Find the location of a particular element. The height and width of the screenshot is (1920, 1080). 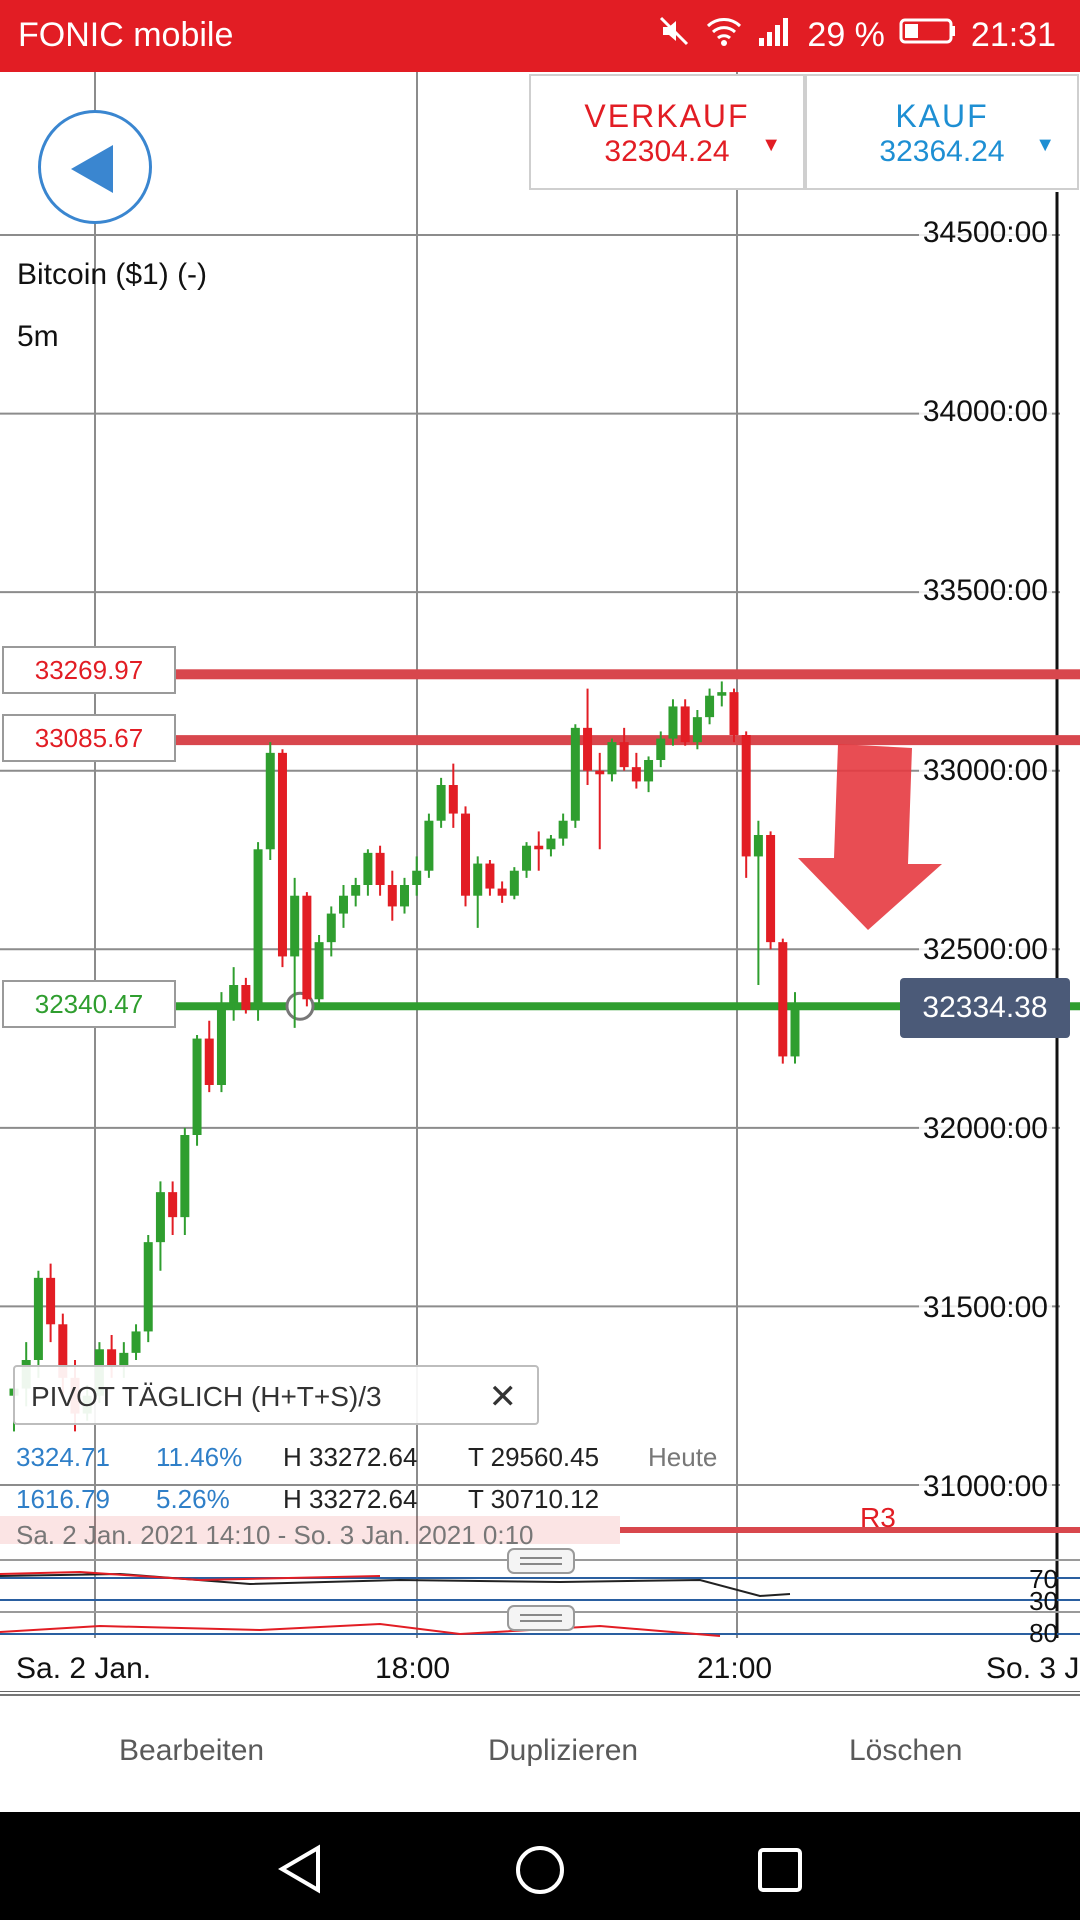

pivot-stat: 3324.71 is located at coordinates (63, 1457).